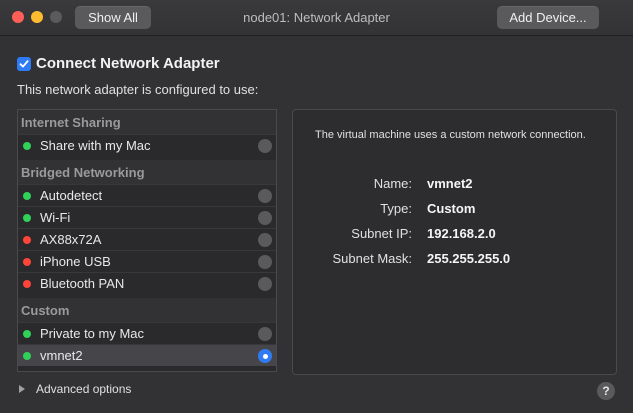 This screenshot has width=633, height=413. Describe the element at coordinates (372, 258) in the screenshot. I see `detail-label: Subnet Mask:` at that location.